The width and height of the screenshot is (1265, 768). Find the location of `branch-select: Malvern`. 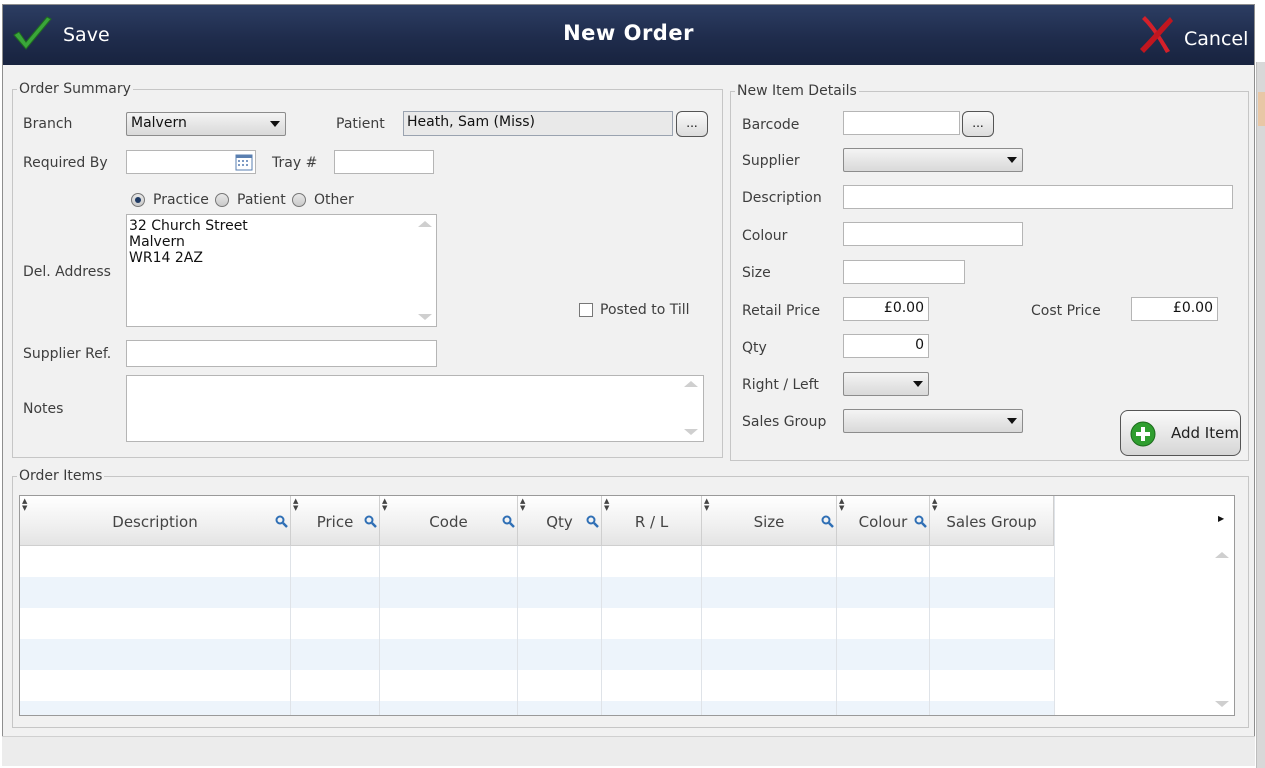

branch-select: Malvern is located at coordinates (206, 124).